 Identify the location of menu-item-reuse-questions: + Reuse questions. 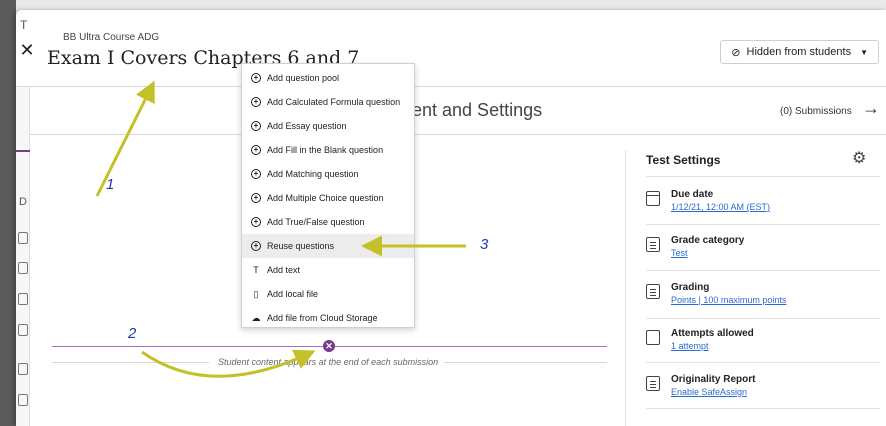
(328, 246).